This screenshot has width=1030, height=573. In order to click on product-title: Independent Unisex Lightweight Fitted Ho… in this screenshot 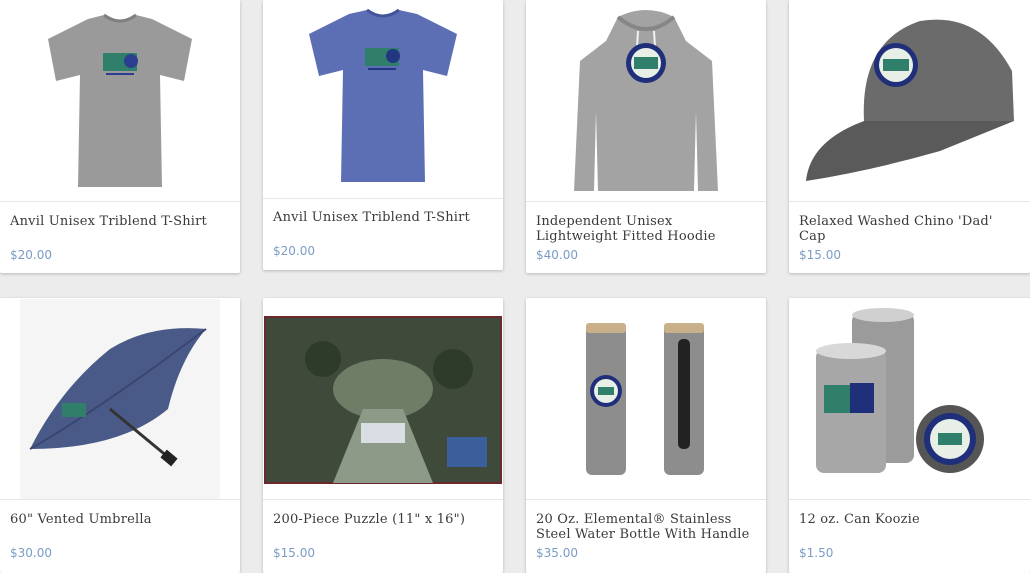, I will do `click(647, 229)`.